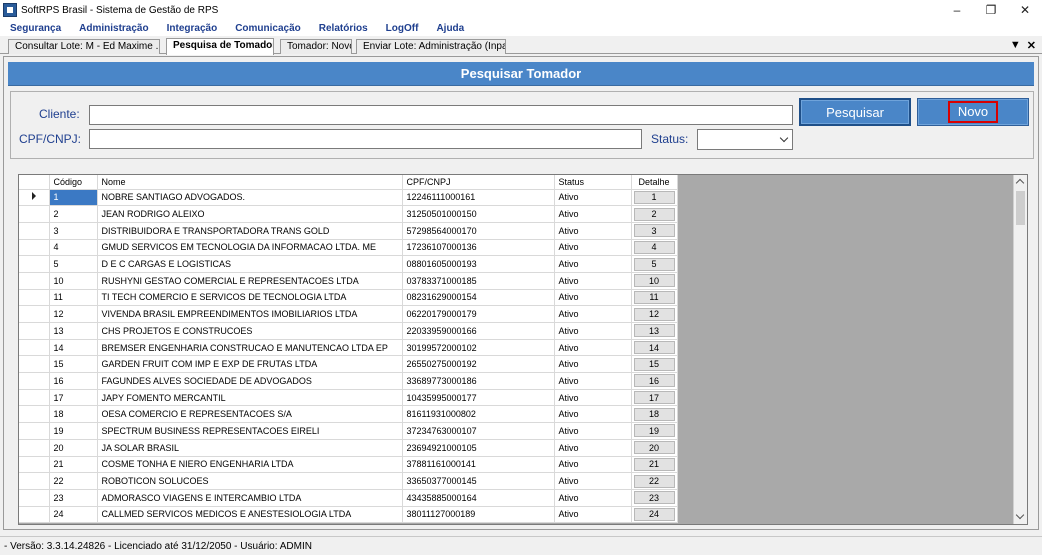  What do you see at coordinates (654, 231) in the screenshot?
I see `detalhe-button: 3` at bounding box center [654, 231].